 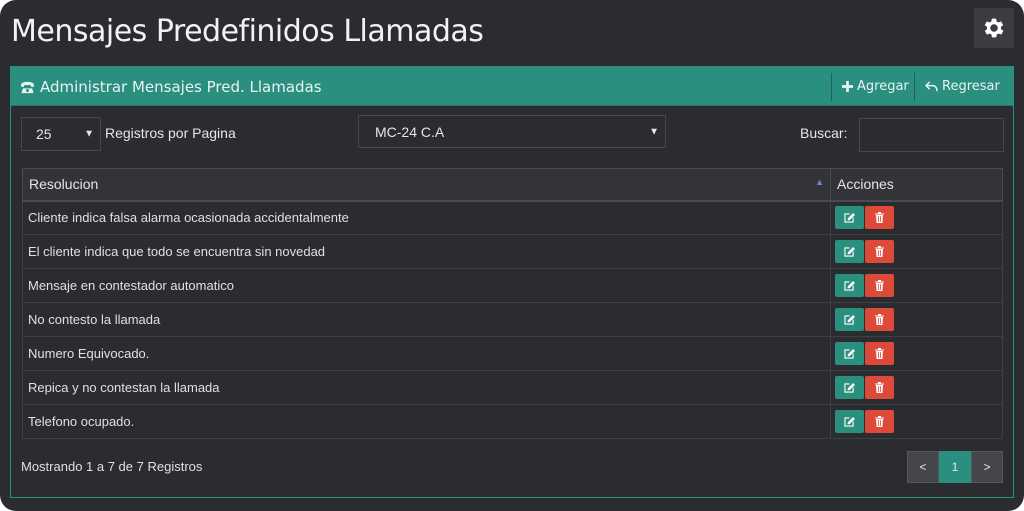 I want to click on settings-button, so click(x=994, y=28).